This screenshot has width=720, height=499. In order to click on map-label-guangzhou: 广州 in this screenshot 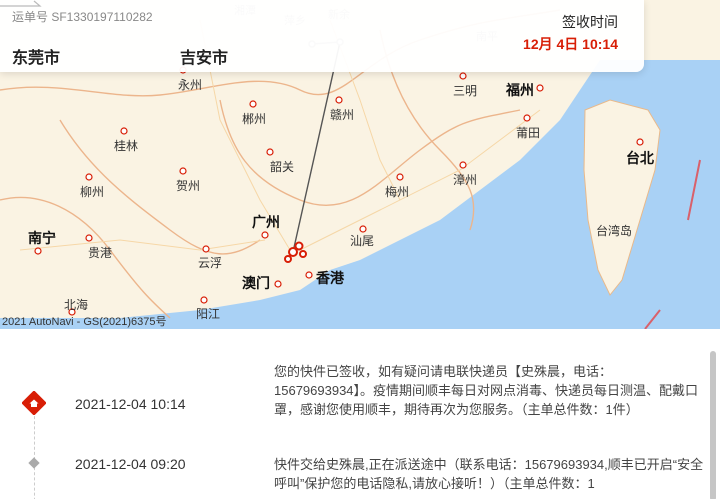, I will do `click(266, 222)`.